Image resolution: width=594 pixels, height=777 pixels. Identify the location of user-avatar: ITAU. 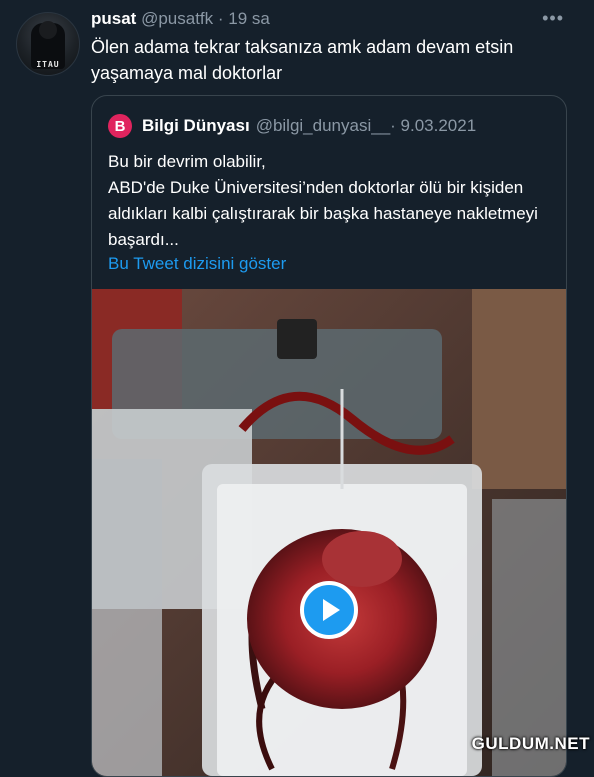
(48, 44).